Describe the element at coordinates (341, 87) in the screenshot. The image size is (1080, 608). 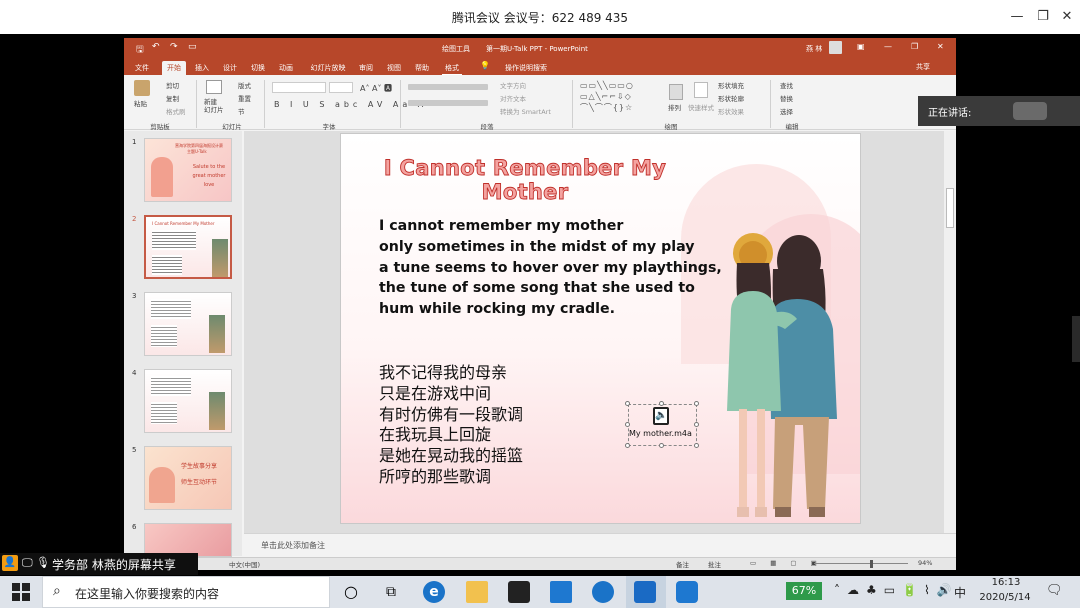
I see `font-size-select` at that location.